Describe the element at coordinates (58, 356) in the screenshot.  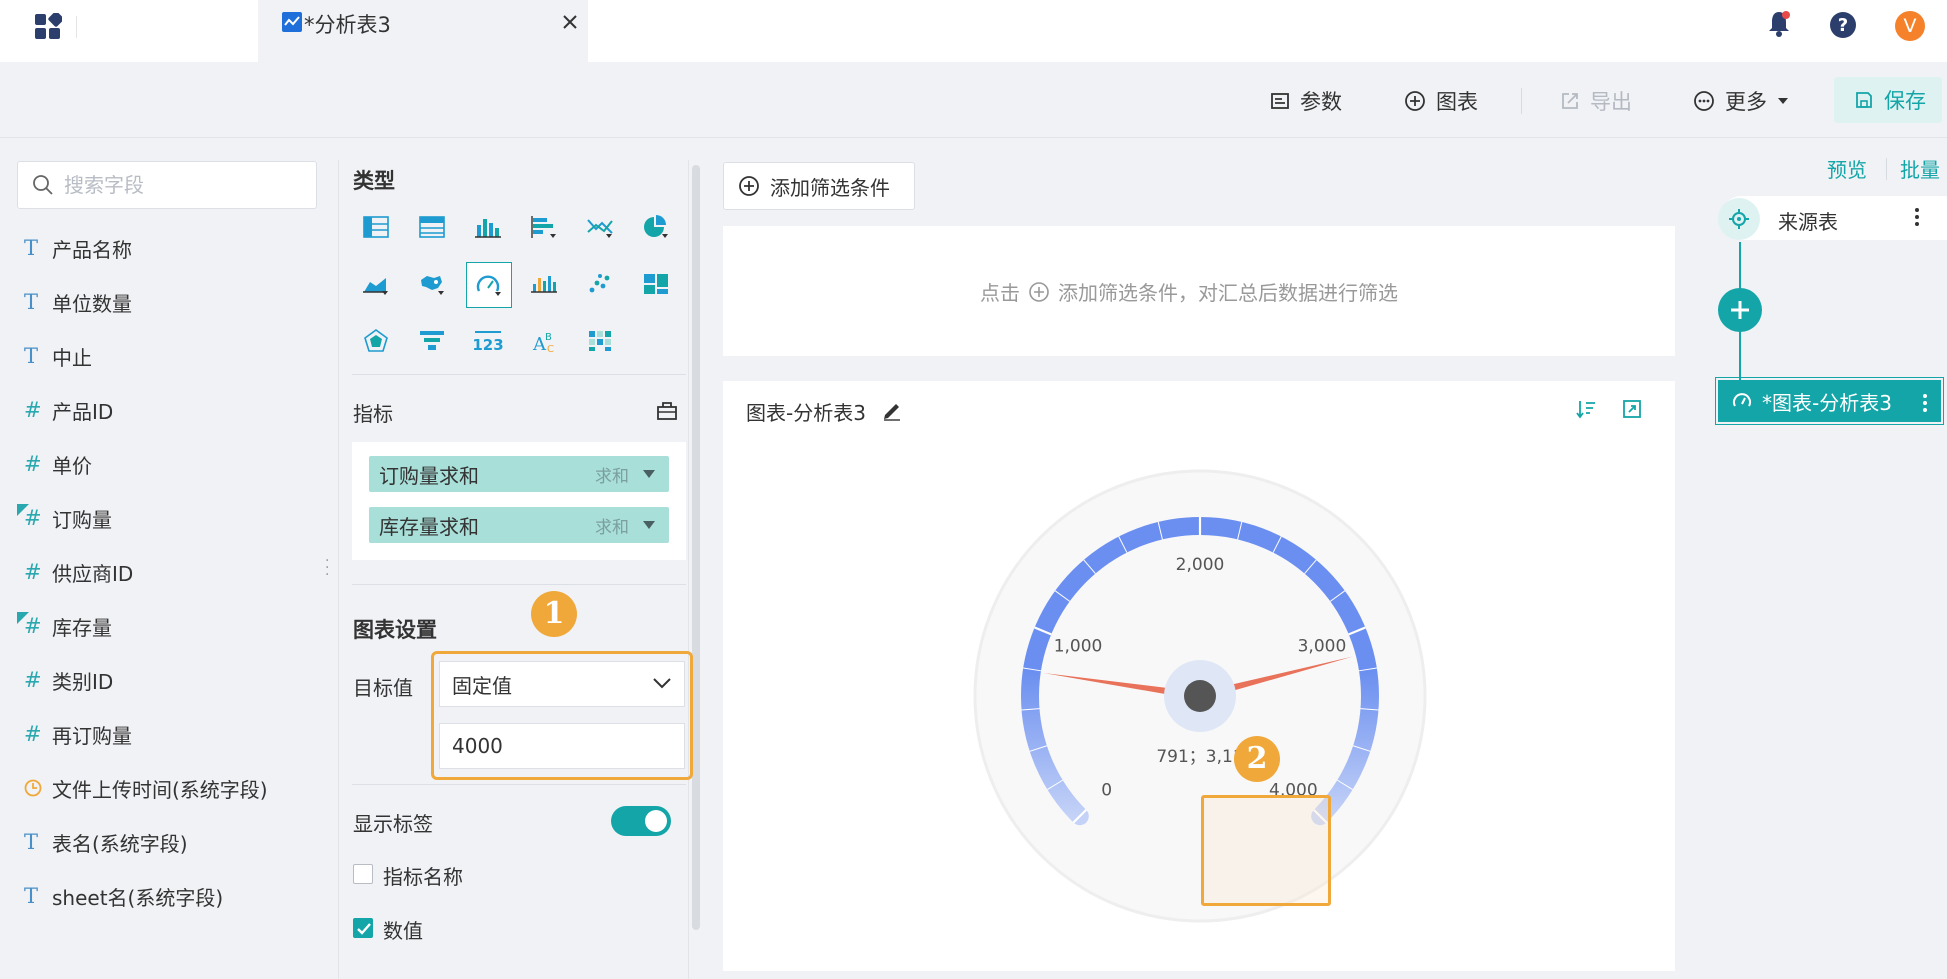
I see `field-item: T 中止` at that location.